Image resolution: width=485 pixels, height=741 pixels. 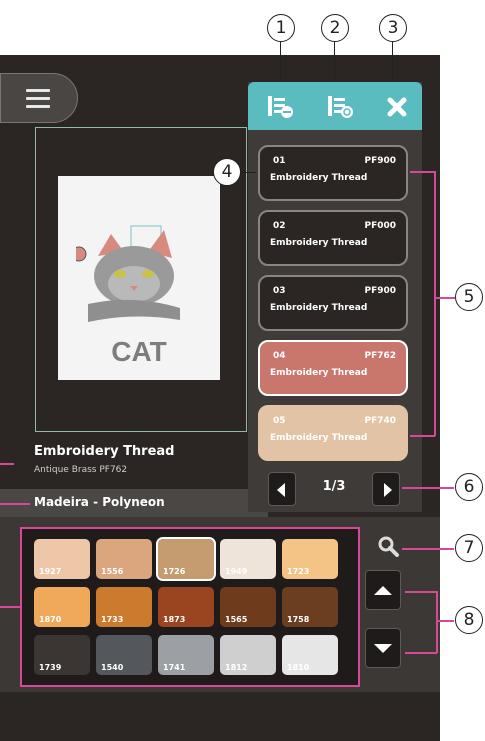 What do you see at coordinates (50, 571) in the screenshot?
I see `swatch-code: 1927` at bounding box center [50, 571].